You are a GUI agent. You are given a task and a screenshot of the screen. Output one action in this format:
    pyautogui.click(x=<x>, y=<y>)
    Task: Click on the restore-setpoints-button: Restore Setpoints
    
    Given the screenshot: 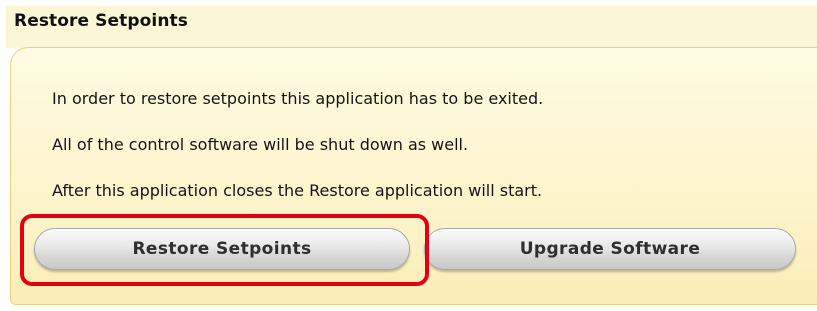 What is the action you would take?
    pyautogui.click(x=222, y=249)
    